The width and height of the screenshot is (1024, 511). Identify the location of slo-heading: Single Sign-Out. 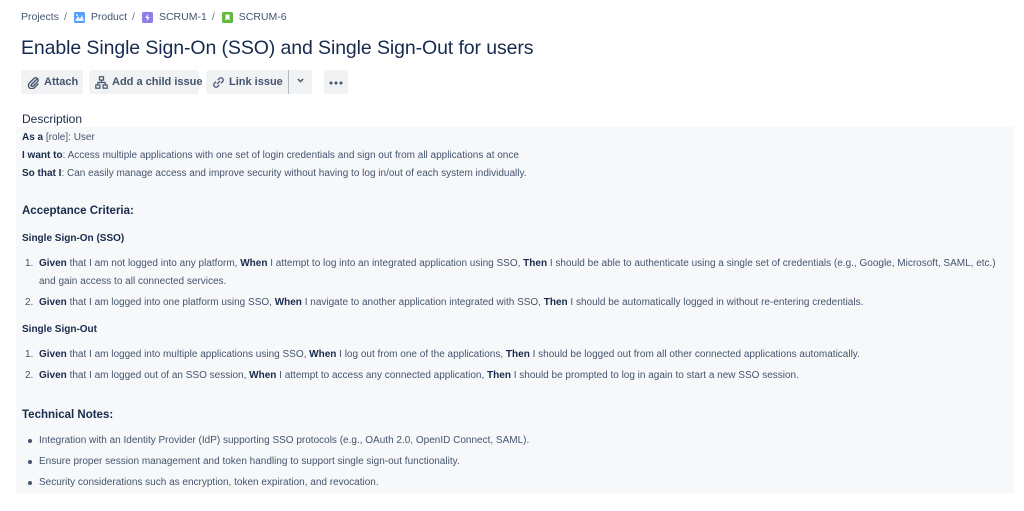
(59, 329).